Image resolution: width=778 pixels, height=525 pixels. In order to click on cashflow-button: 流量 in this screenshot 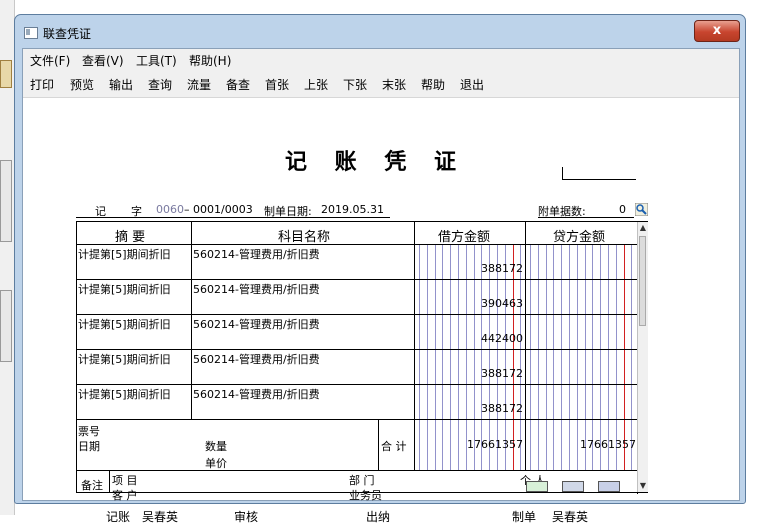, I will do `click(199, 84)`.